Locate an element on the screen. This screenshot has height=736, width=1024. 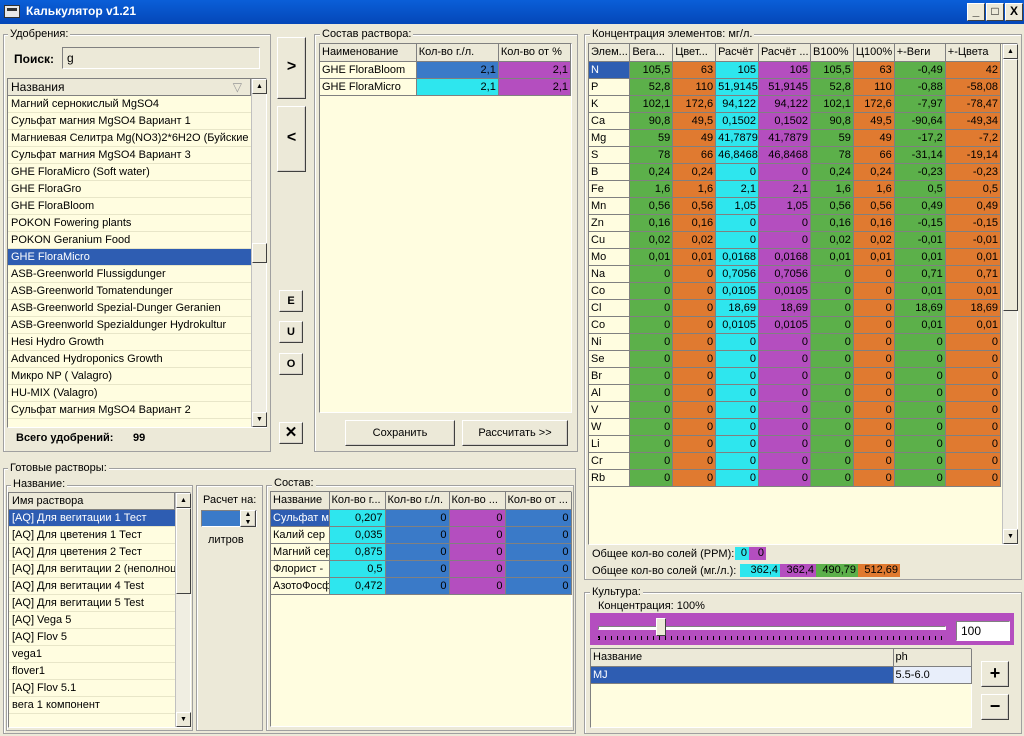
composition-row: GHE FloraMicro 2,1 2,1 is located at coordinates (446, 87).